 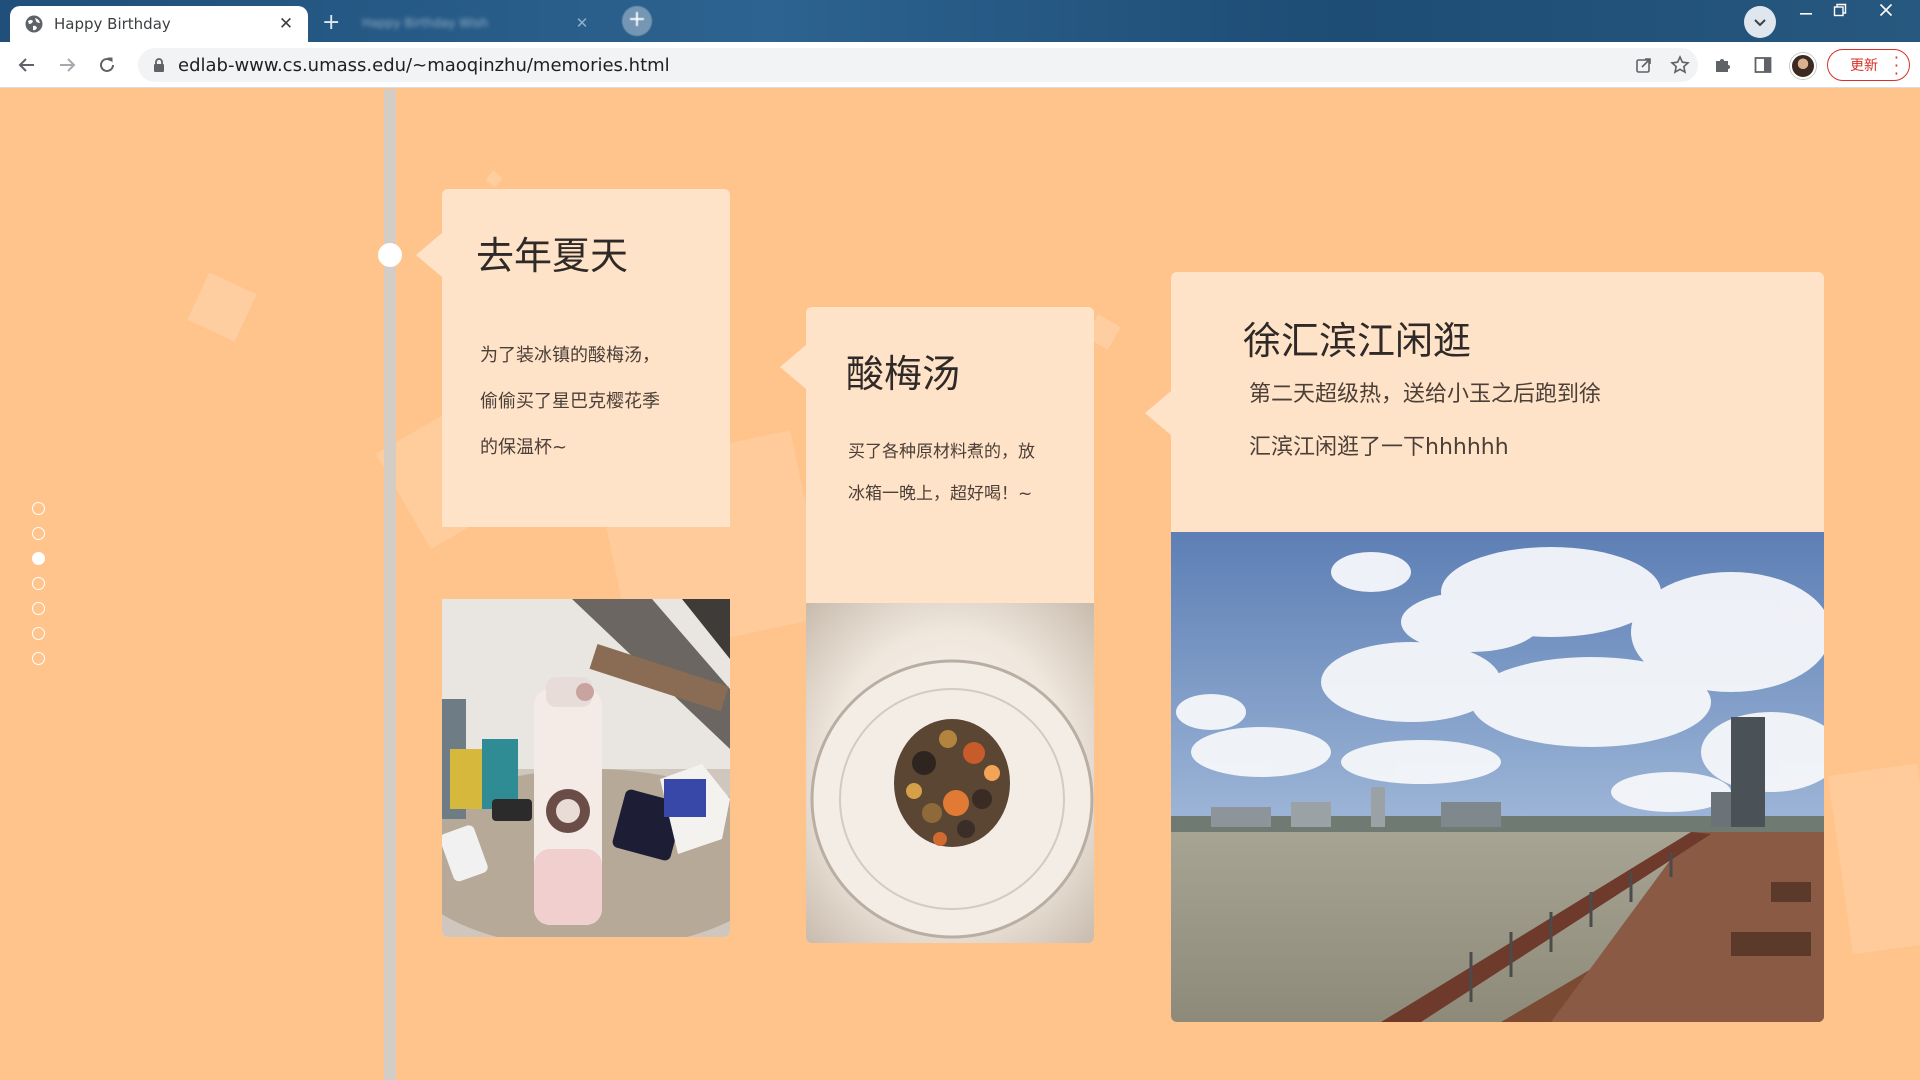 I want to click on memory-card-summer-photo, so click(x=586, y=768).